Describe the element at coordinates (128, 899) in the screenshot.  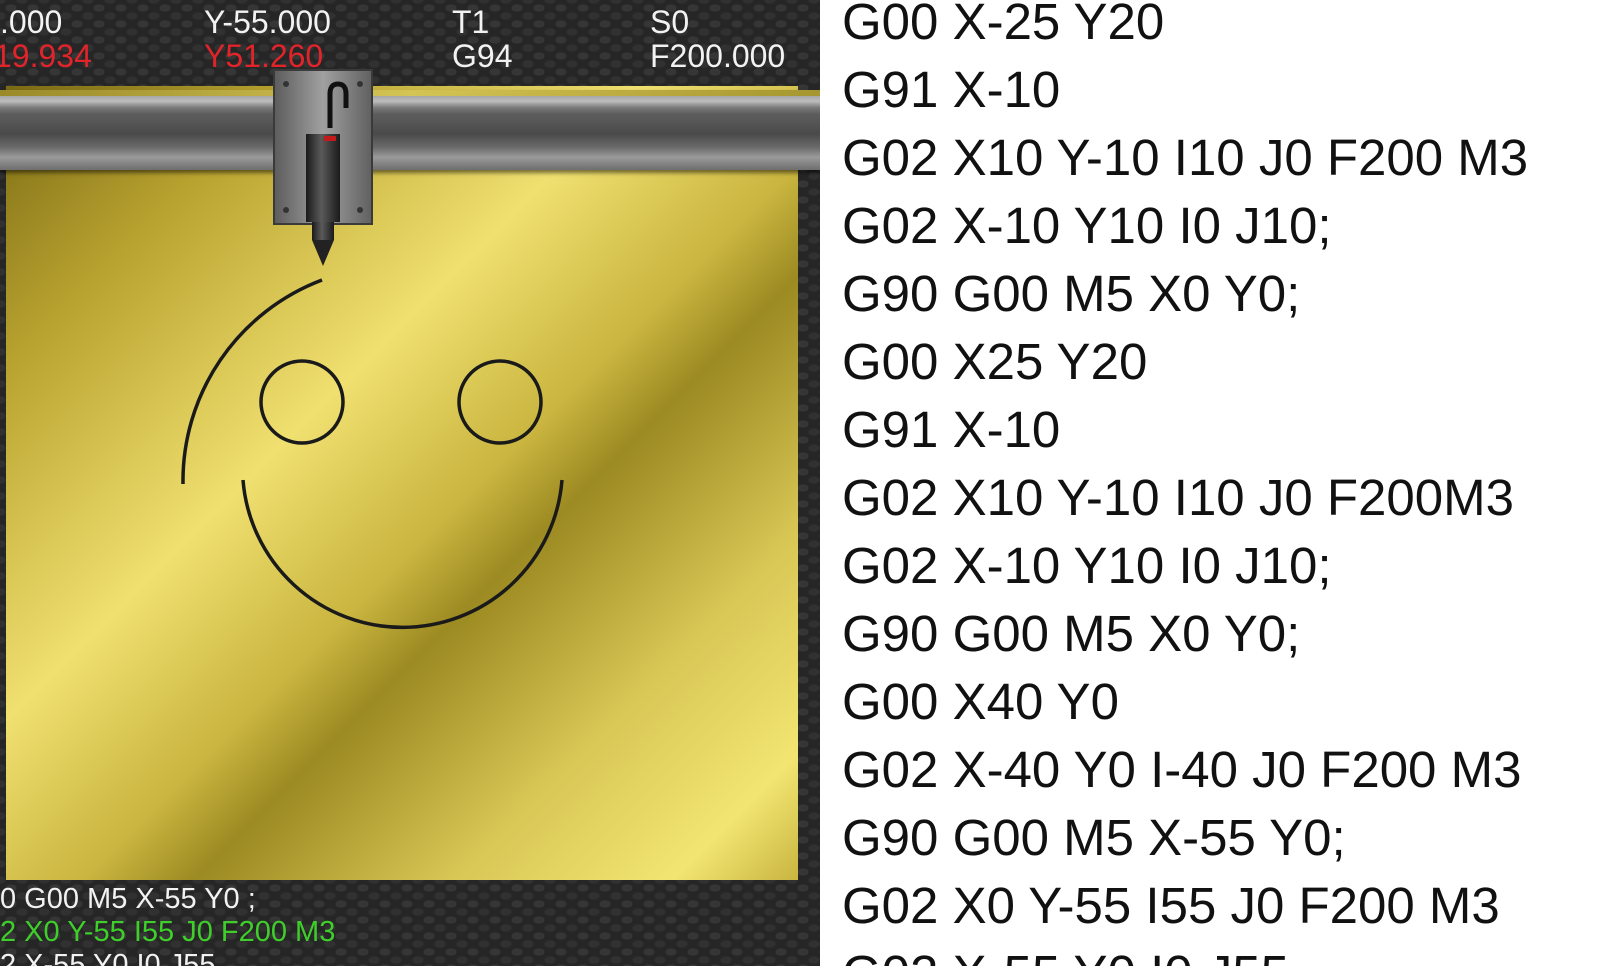
I see `console-line-done: 0 G00 M5 X-55 Y0 ;` at that location.